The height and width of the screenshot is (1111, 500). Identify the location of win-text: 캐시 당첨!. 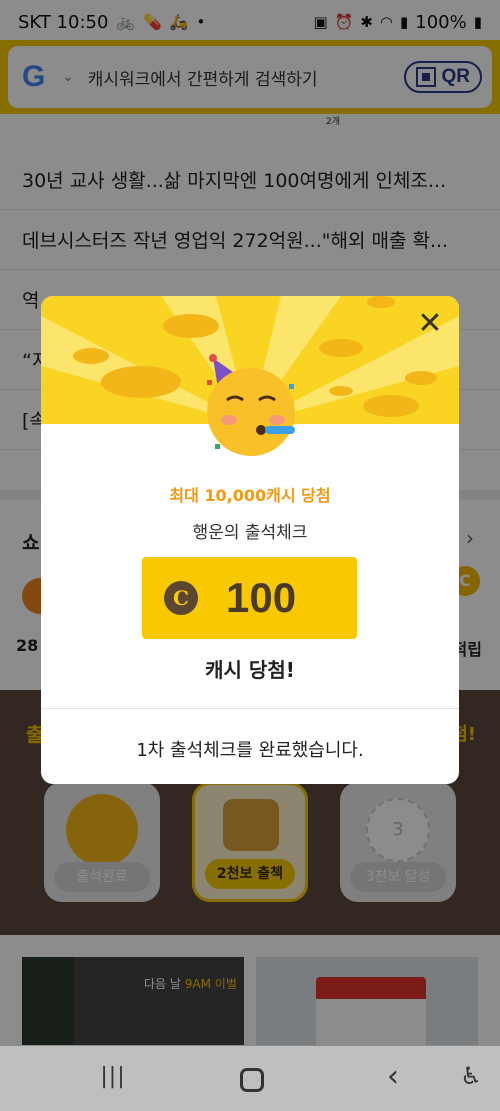
(250, 670).